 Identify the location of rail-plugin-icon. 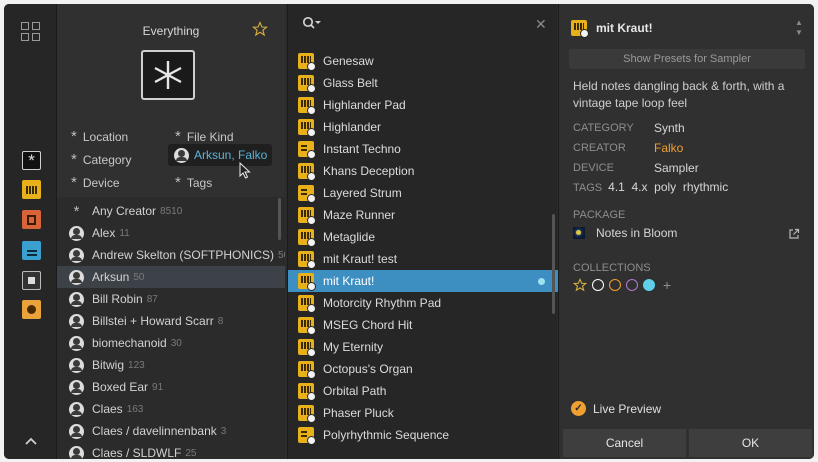
(31, 280).